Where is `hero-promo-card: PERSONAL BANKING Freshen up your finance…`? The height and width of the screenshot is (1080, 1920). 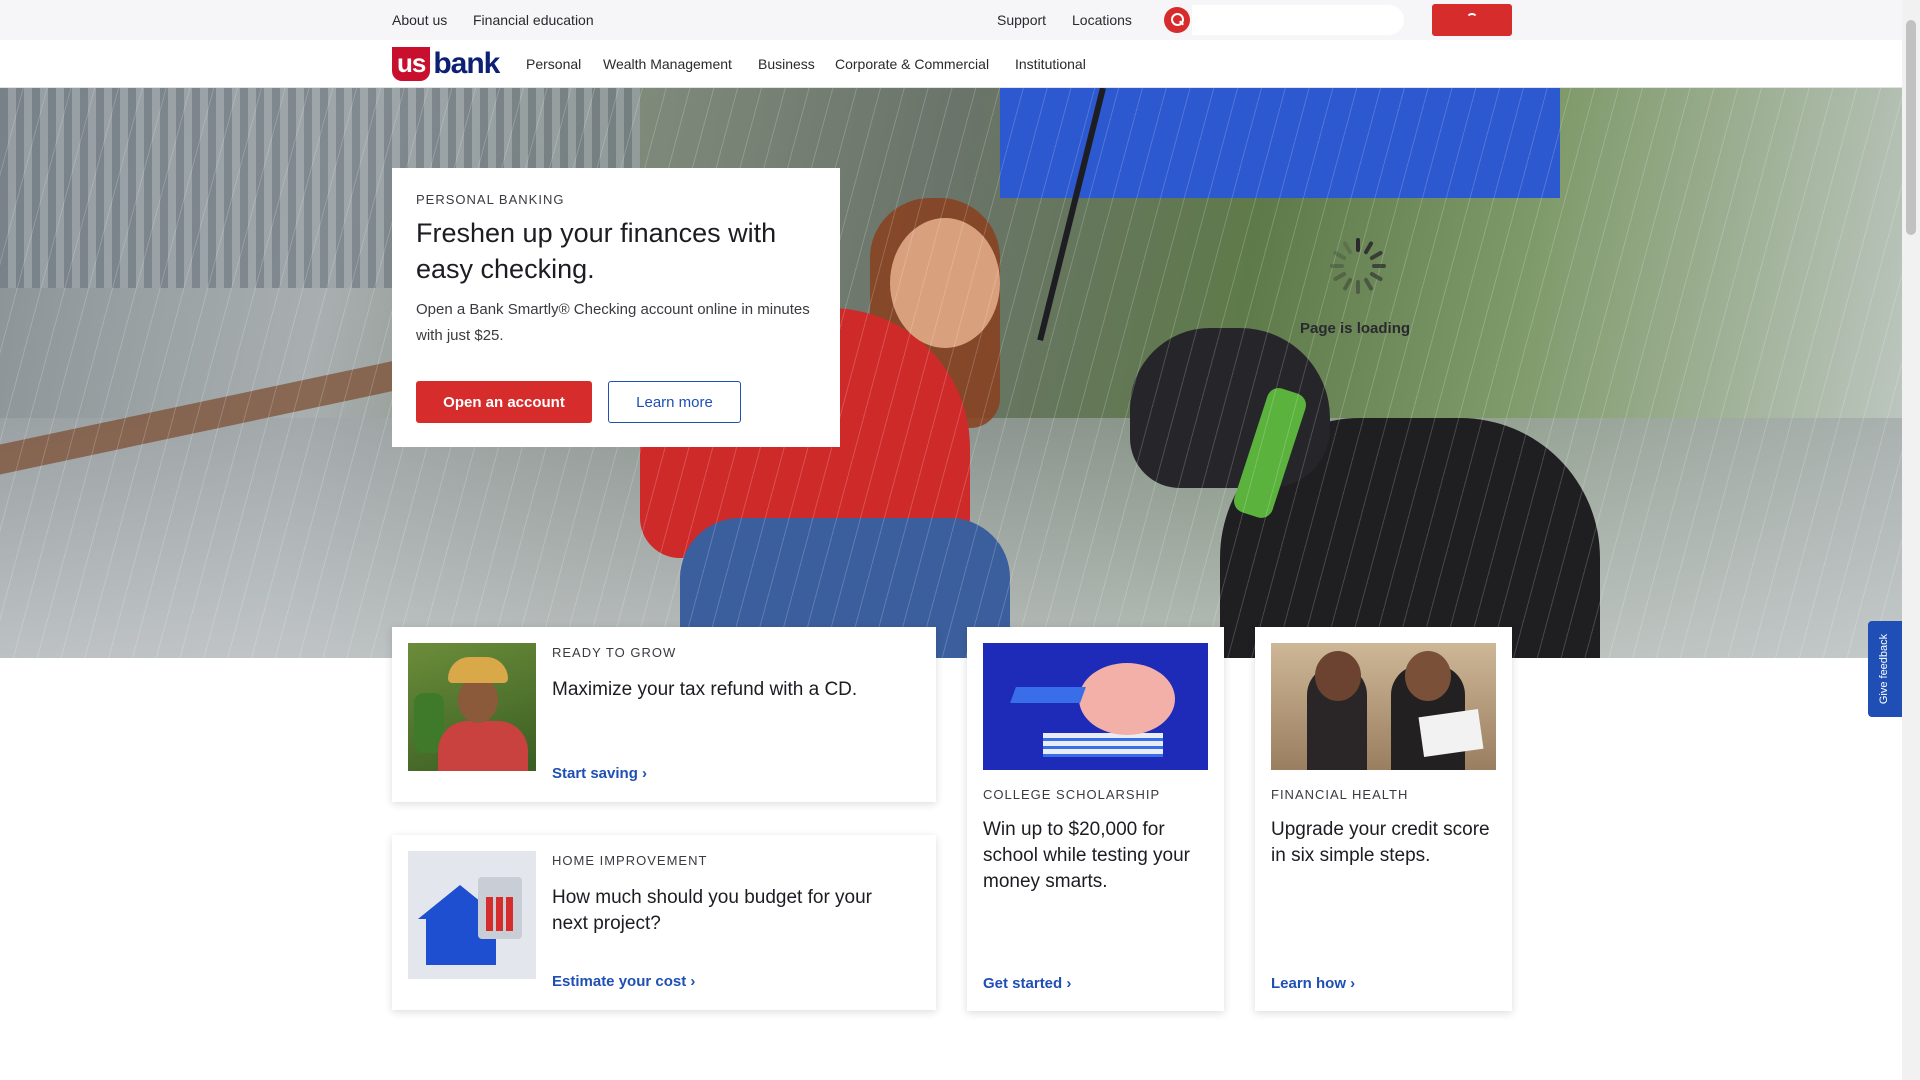 hero-promo-card: PERSONAL BANKING Freshen up your finance… is located at coordinates (616, 307).